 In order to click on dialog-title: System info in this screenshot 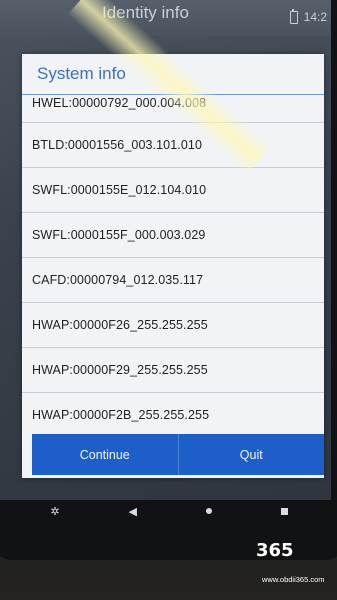, I will do `click(81, 73)`.